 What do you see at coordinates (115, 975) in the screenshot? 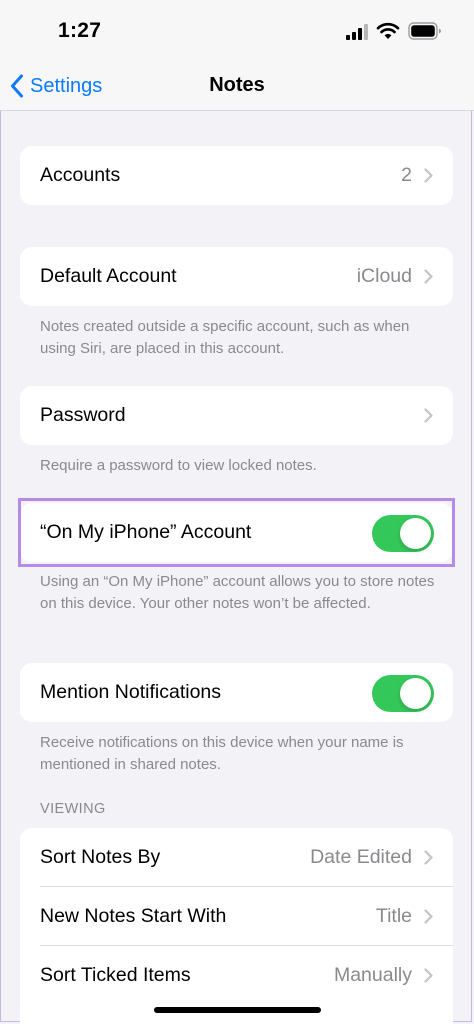
I see `sort-ticked-items-label: Sort Ticked Items` at bounding box center [115, 975].